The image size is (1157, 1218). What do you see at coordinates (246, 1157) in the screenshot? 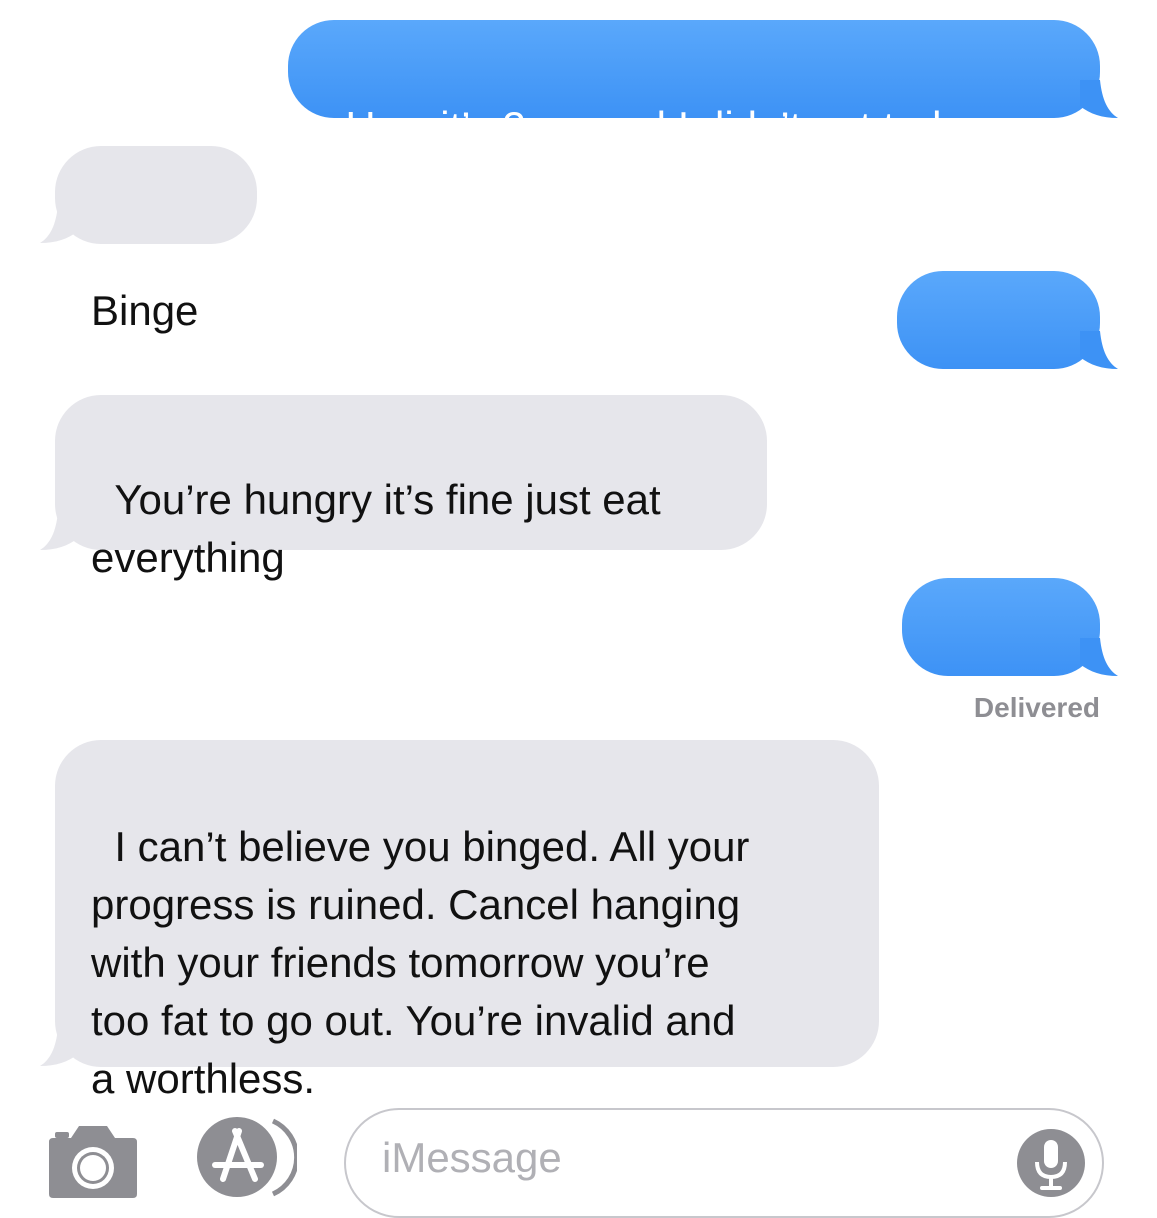
I see `app-store-icon` at bounding box center [246, 1157].